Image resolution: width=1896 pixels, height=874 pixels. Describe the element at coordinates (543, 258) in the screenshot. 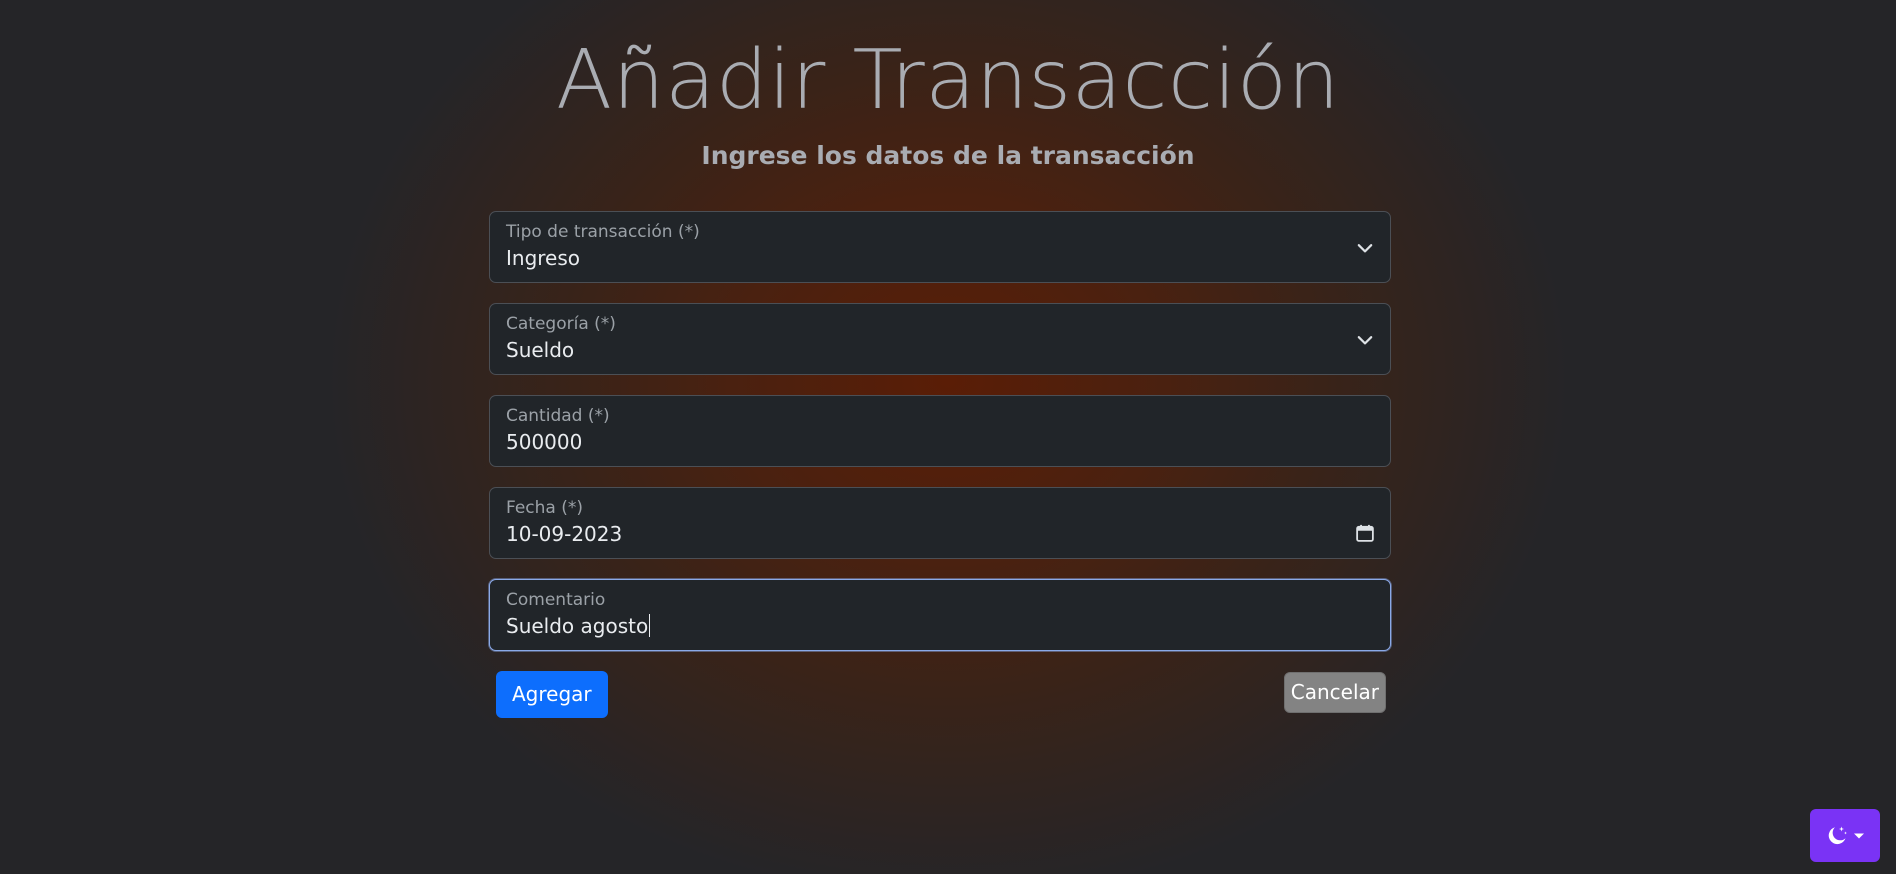

I see `transaction-type-value: Ingreso` at that location.